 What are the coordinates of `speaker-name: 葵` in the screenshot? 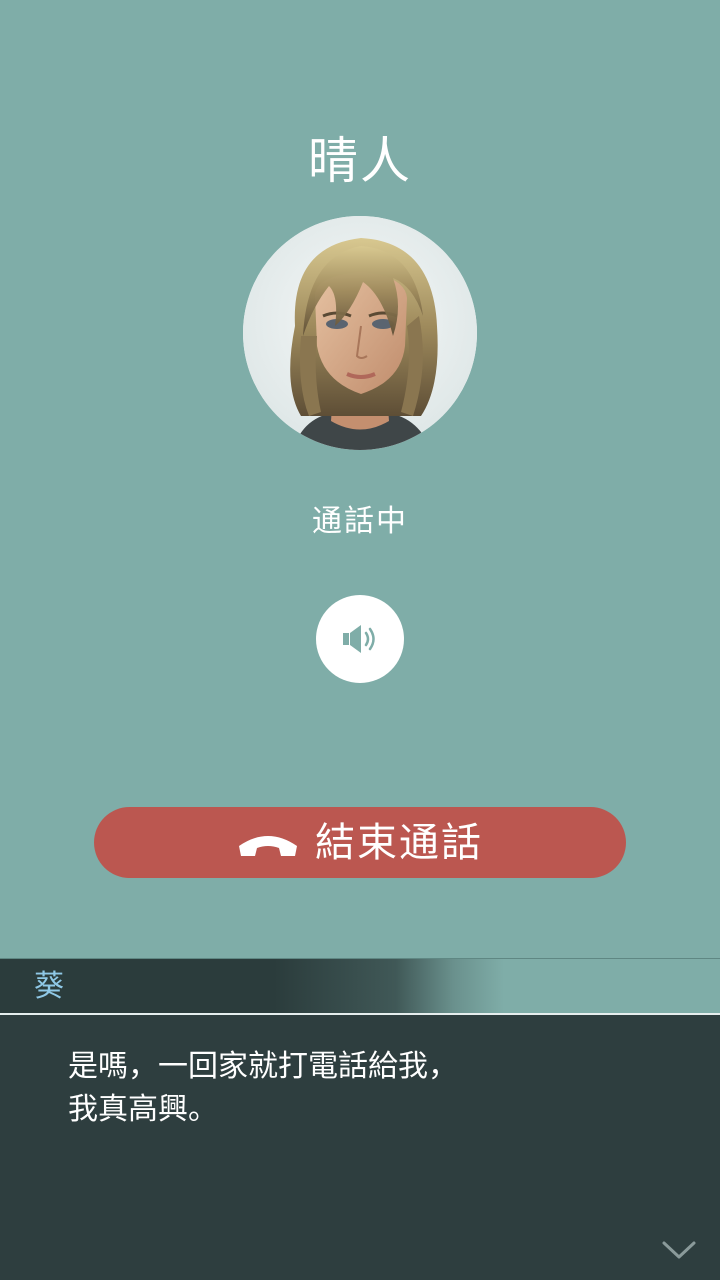 It's located at (49, 986).